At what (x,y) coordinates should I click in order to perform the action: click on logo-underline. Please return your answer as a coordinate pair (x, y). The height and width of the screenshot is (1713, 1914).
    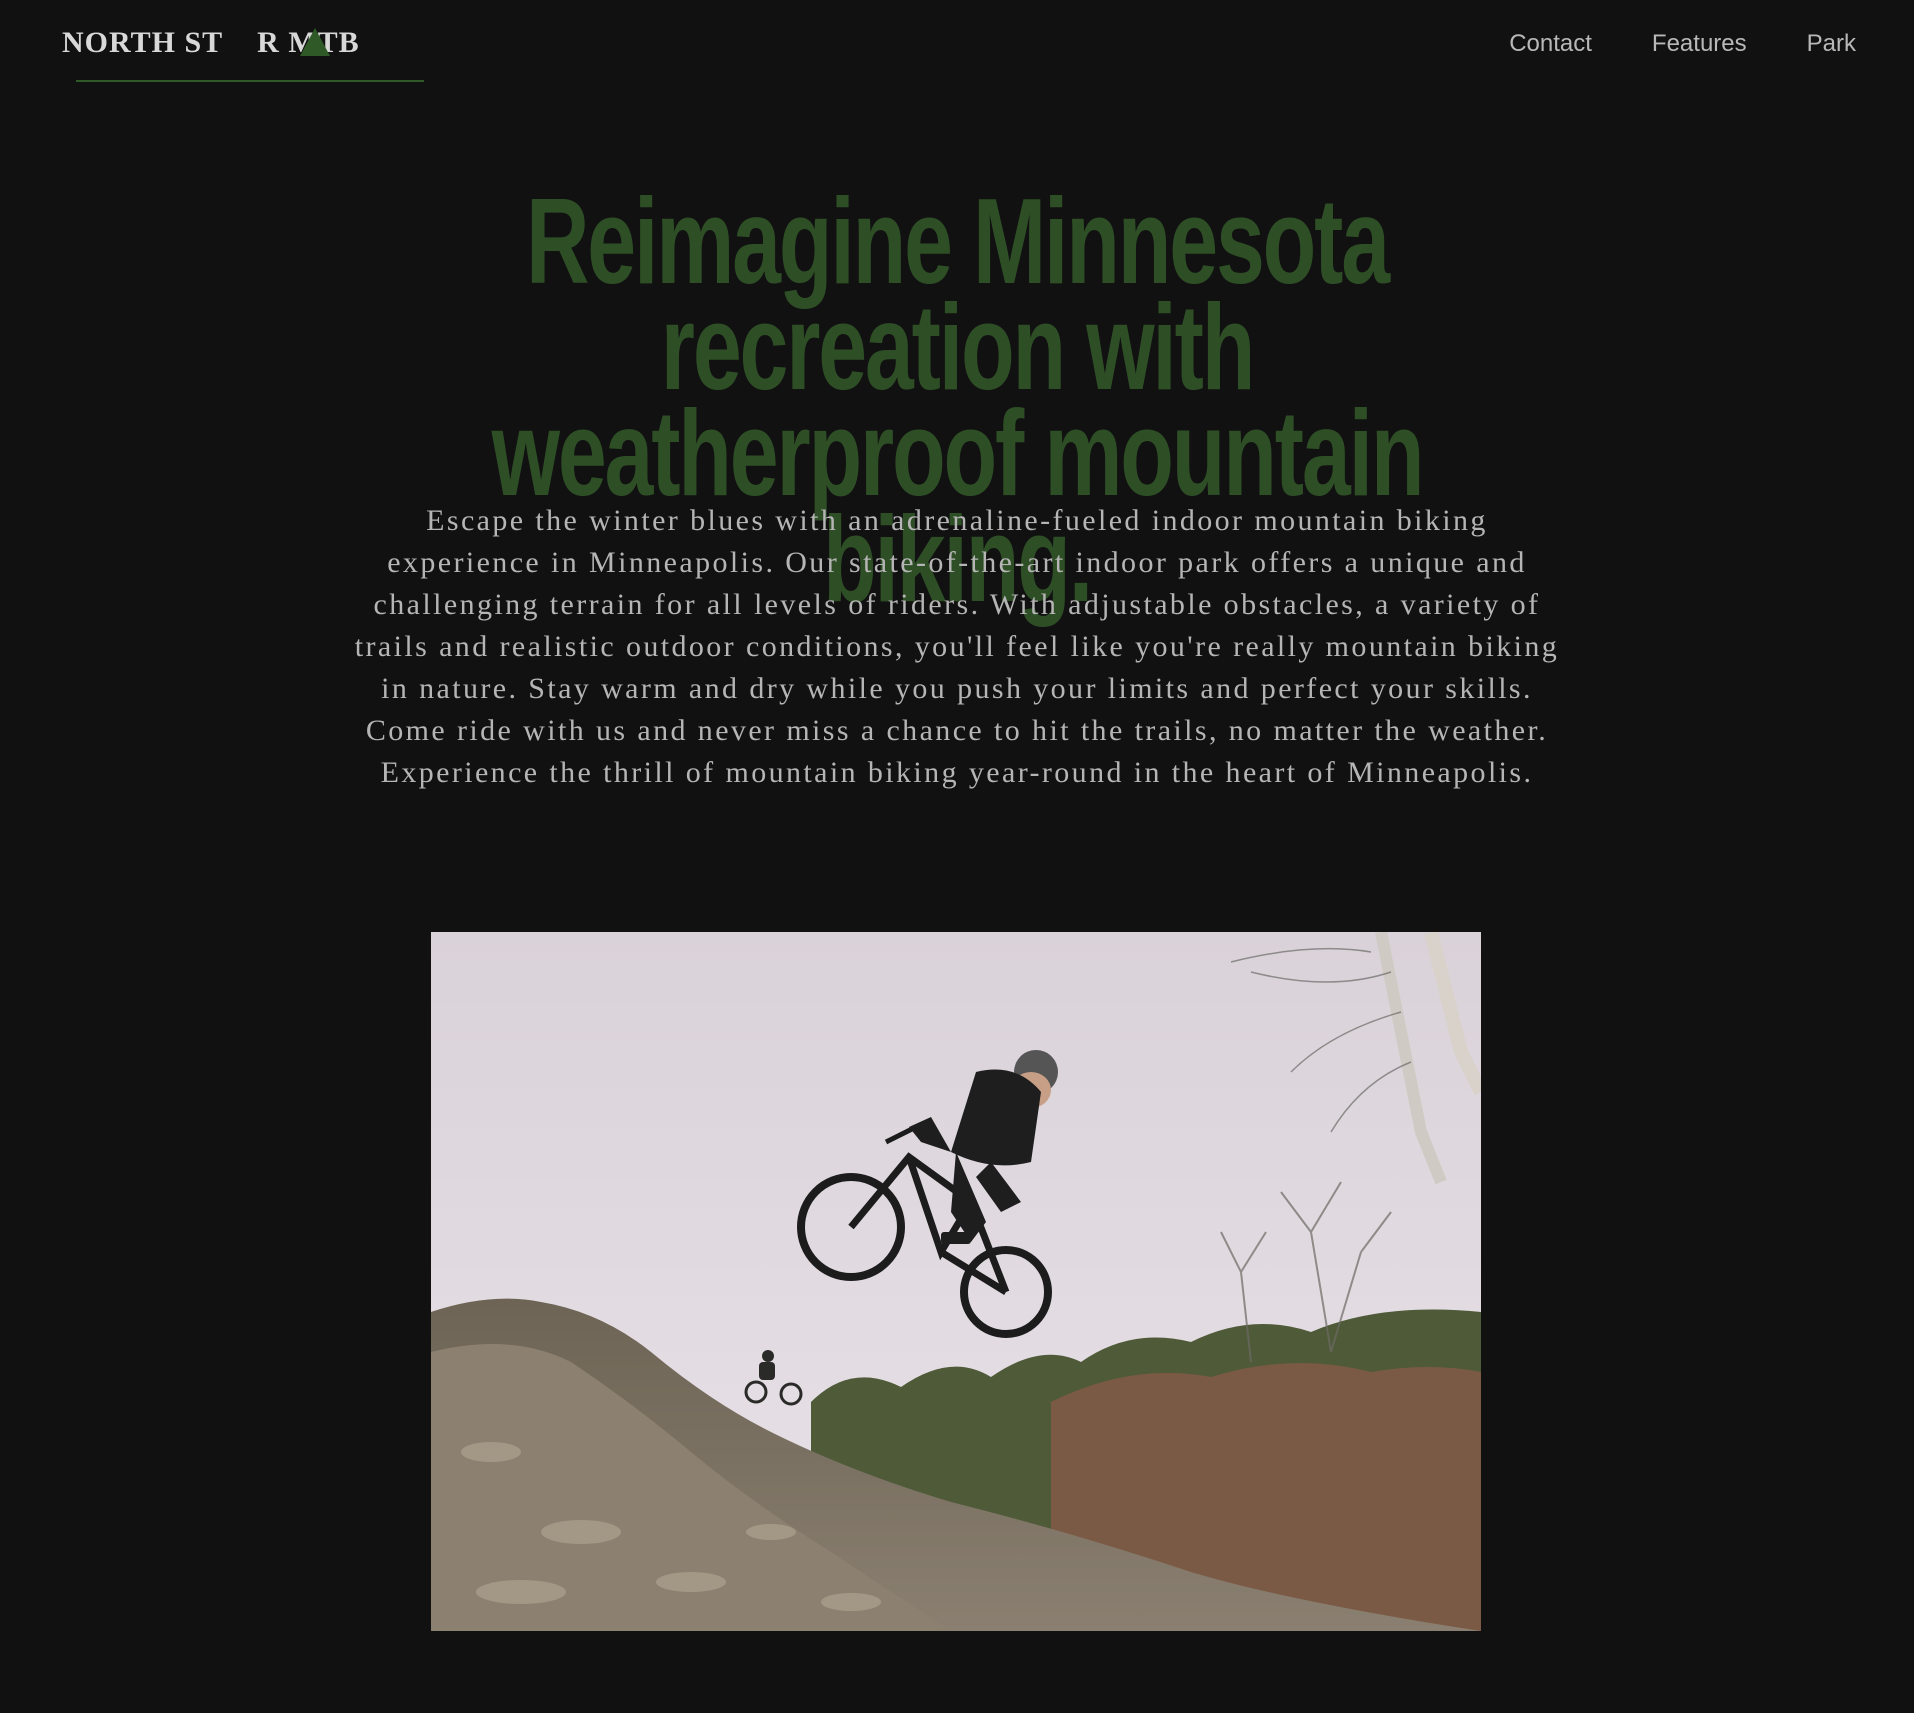
    Looking at the image, I should click on (250, 81).